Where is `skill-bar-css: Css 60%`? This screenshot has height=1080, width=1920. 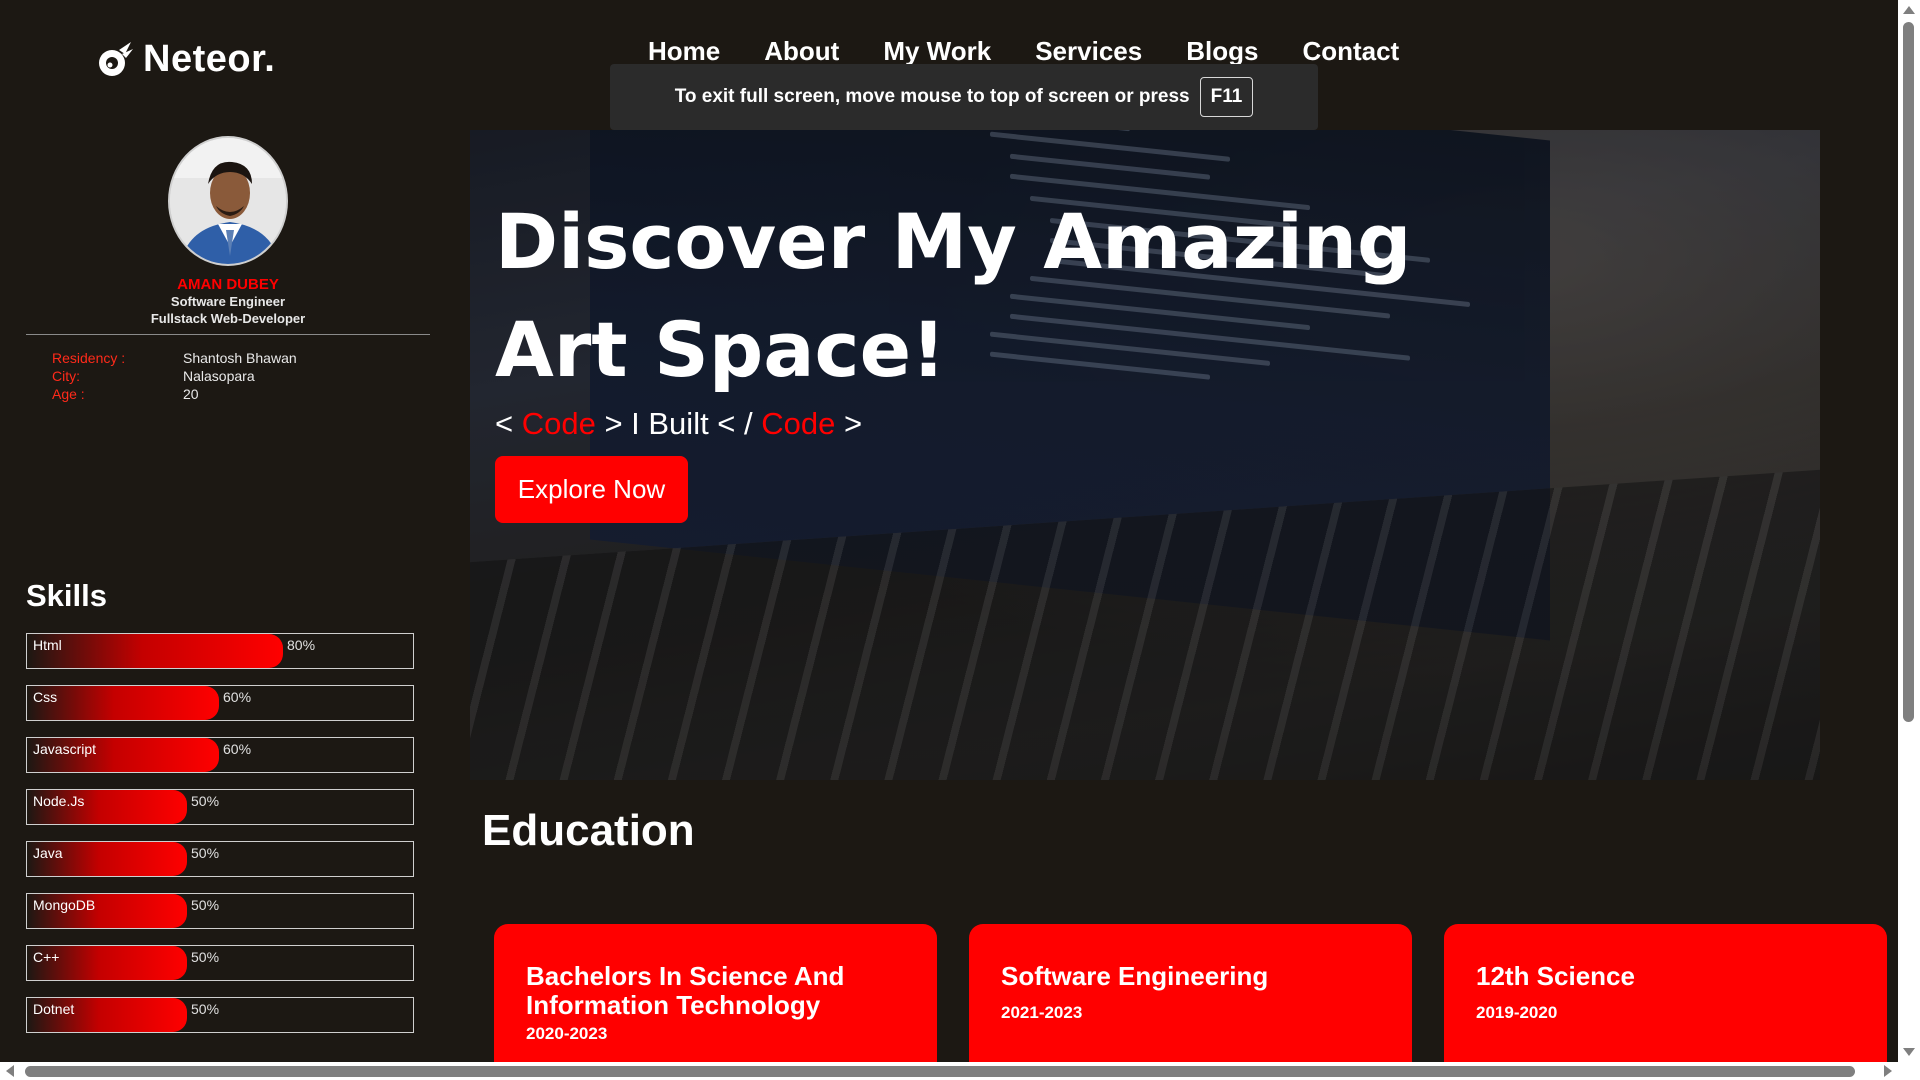
skill-bar-css: Css 60% is located at coordinates (220, 703).